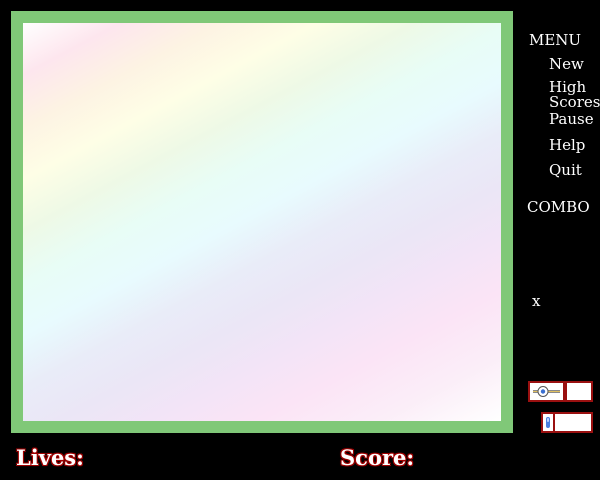 The image size is (600, 480). I want to click on score-label: Score:, so click(377, 457).